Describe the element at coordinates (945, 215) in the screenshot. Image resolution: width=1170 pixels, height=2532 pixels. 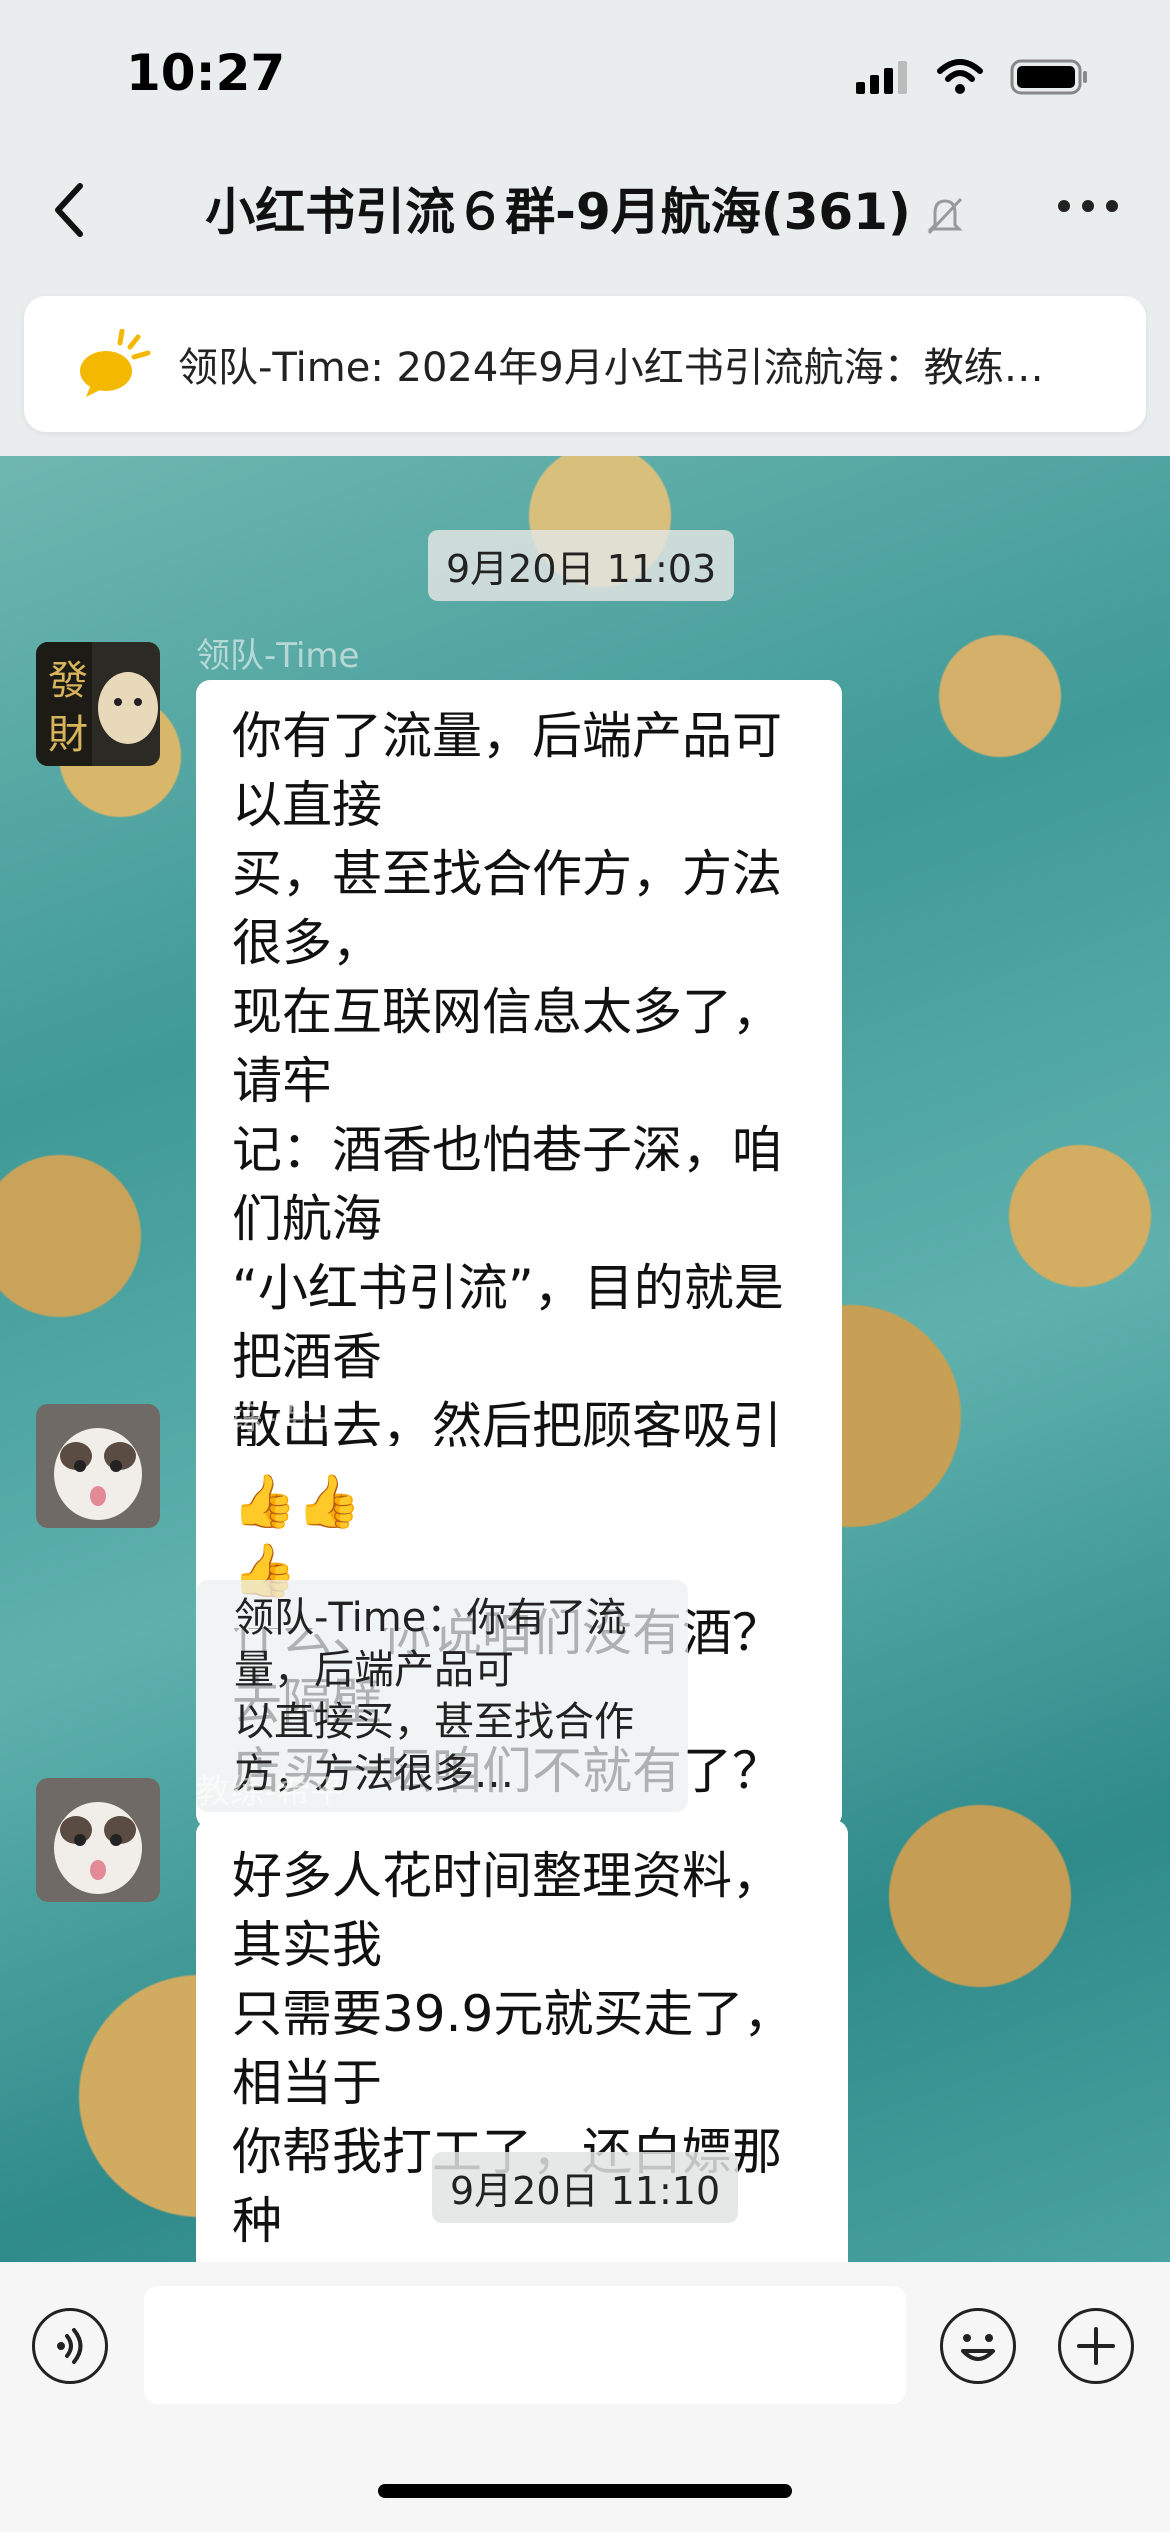
I see `bell-slash-icon` at that location.